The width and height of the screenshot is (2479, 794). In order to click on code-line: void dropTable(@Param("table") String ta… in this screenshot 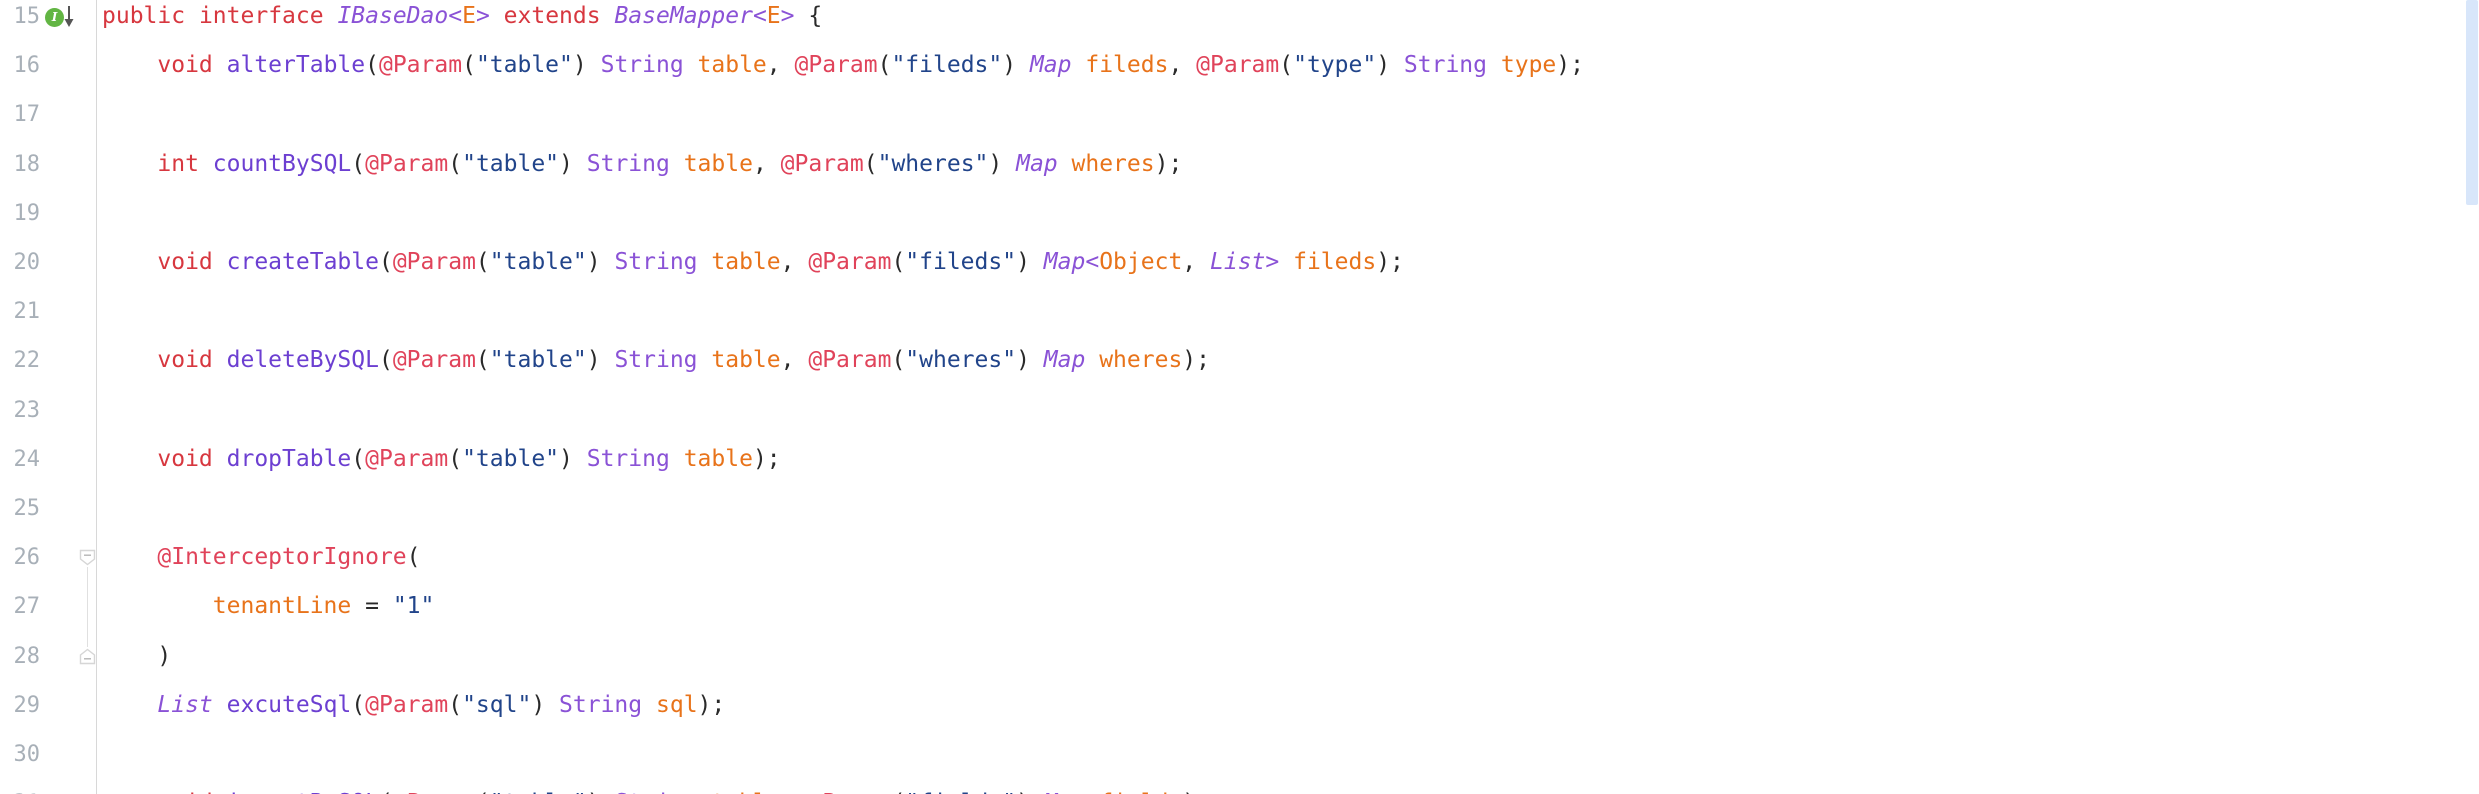, I will do `click(1288, 459)`.